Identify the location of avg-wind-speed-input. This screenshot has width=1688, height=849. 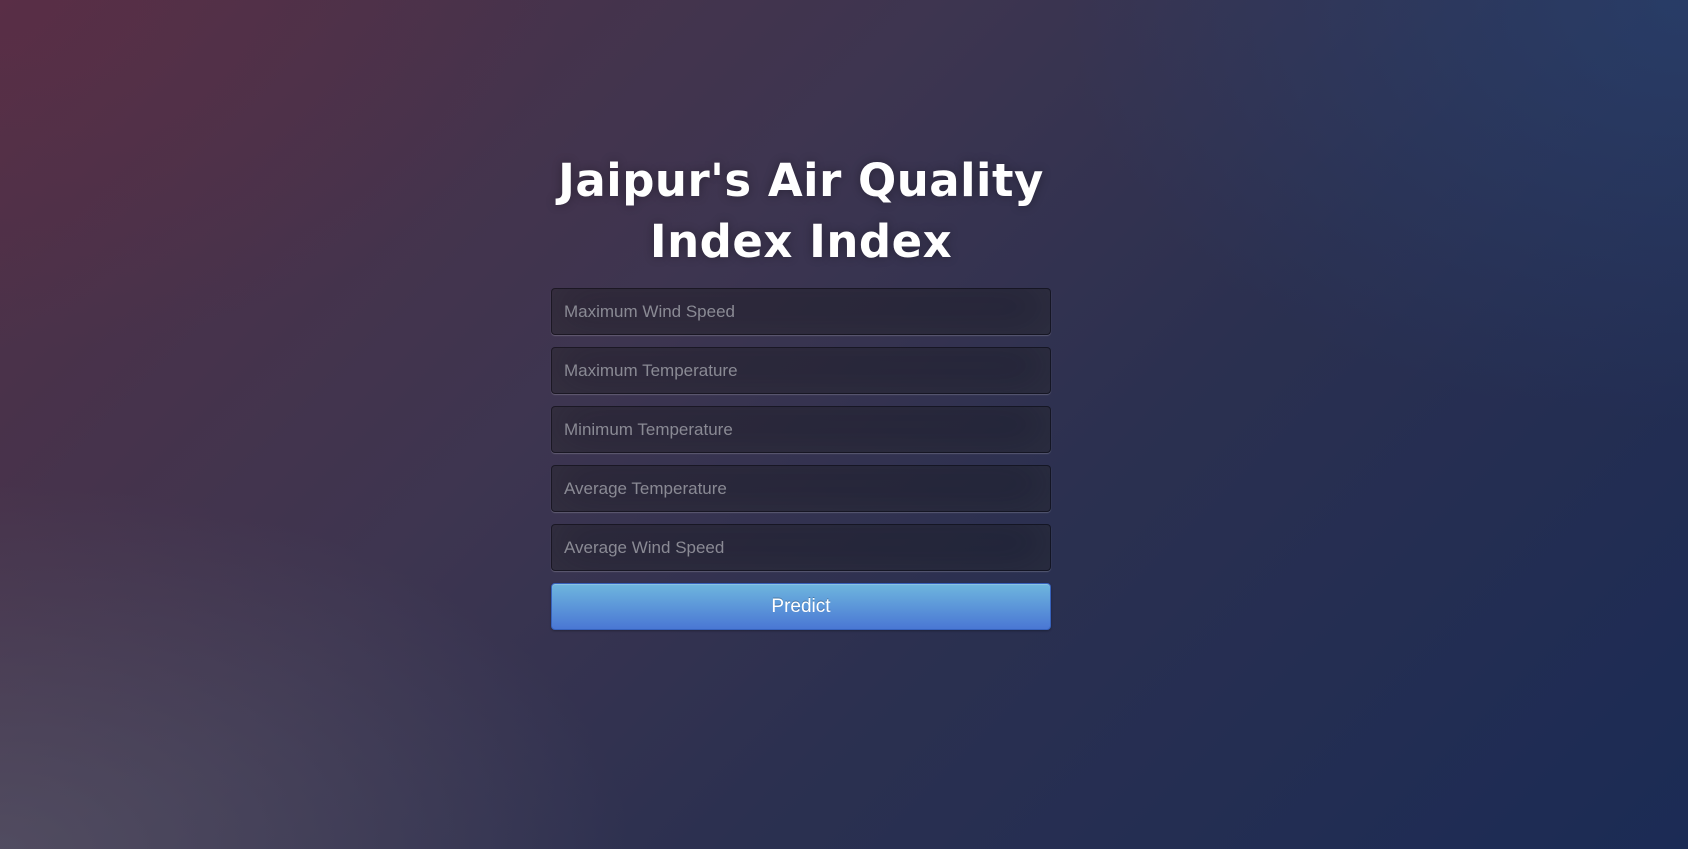
(801, 547).